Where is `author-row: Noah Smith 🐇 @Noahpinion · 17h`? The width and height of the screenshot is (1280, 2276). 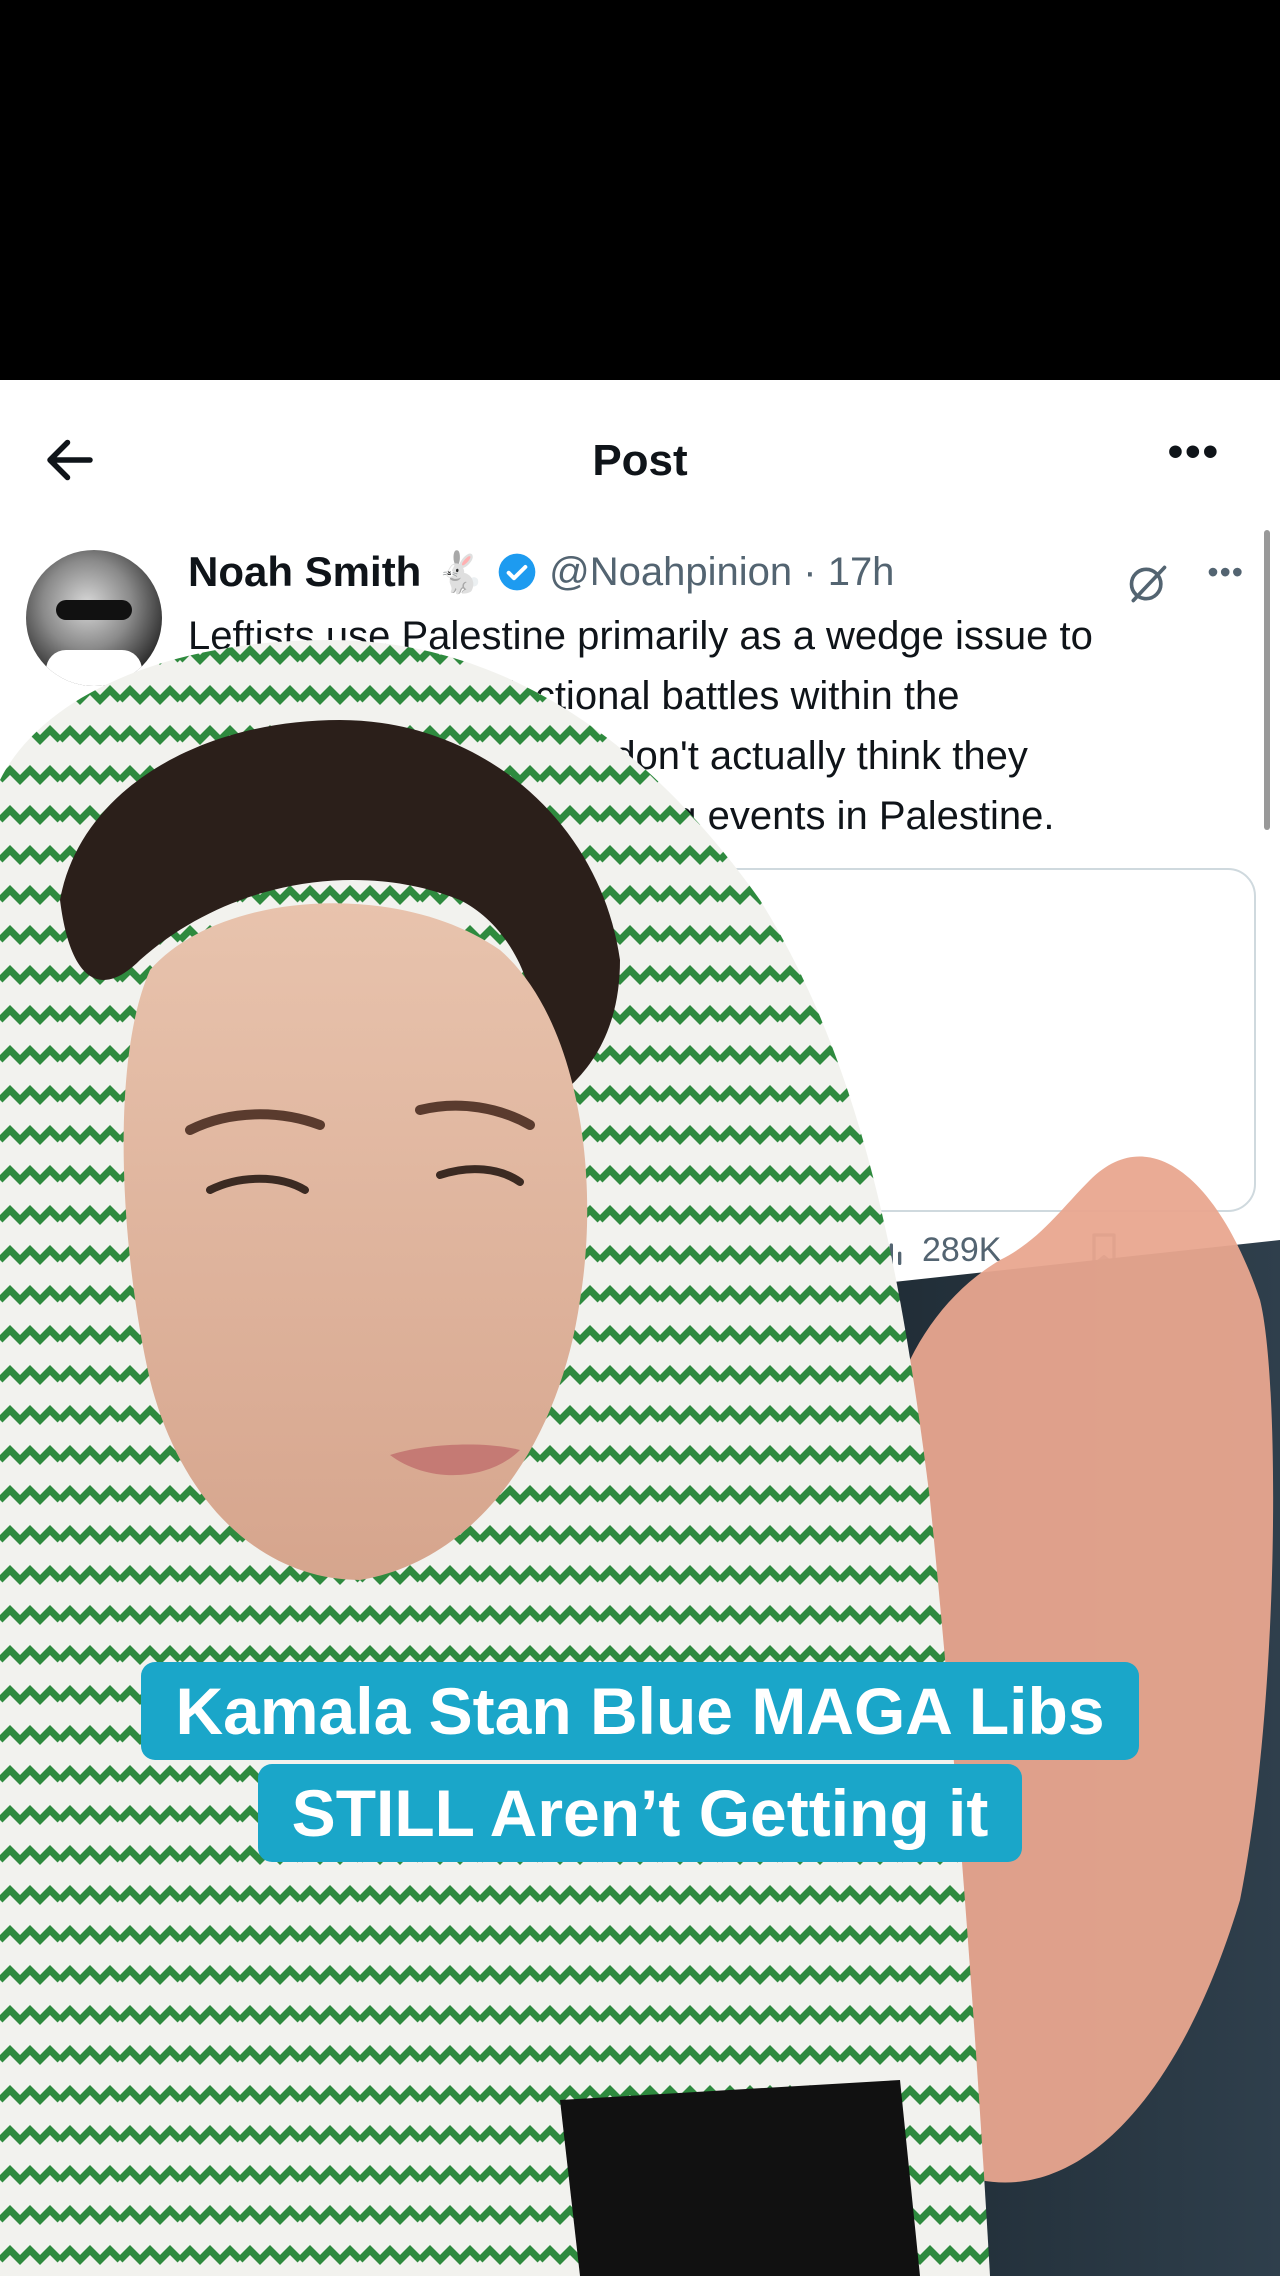 author-row: Noah Smith 🐇 @Noahpinion · 17h is located at coordinates (719, 572).